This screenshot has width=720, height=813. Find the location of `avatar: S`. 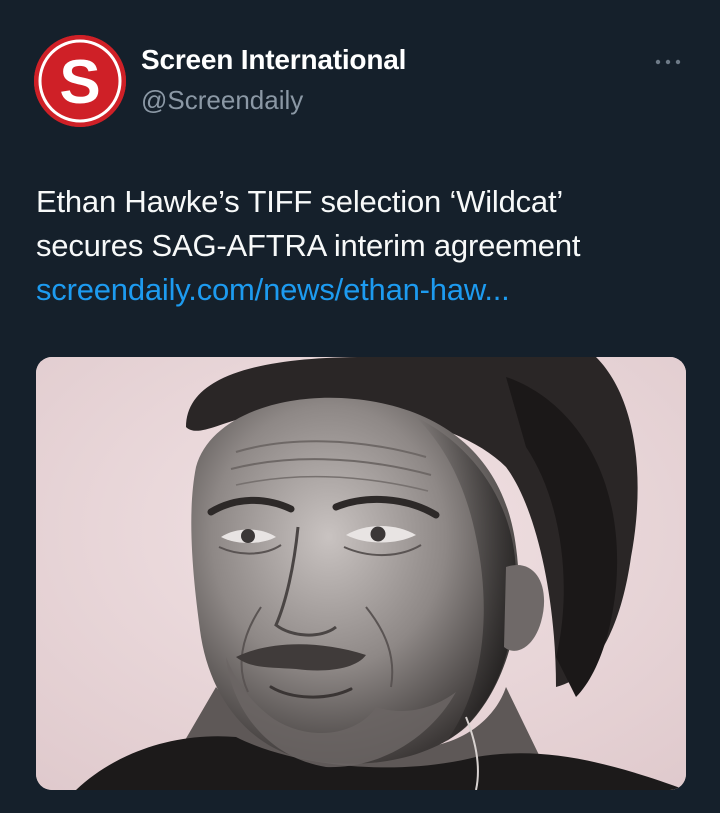

avatar: S is located at coordinates (80, 81).